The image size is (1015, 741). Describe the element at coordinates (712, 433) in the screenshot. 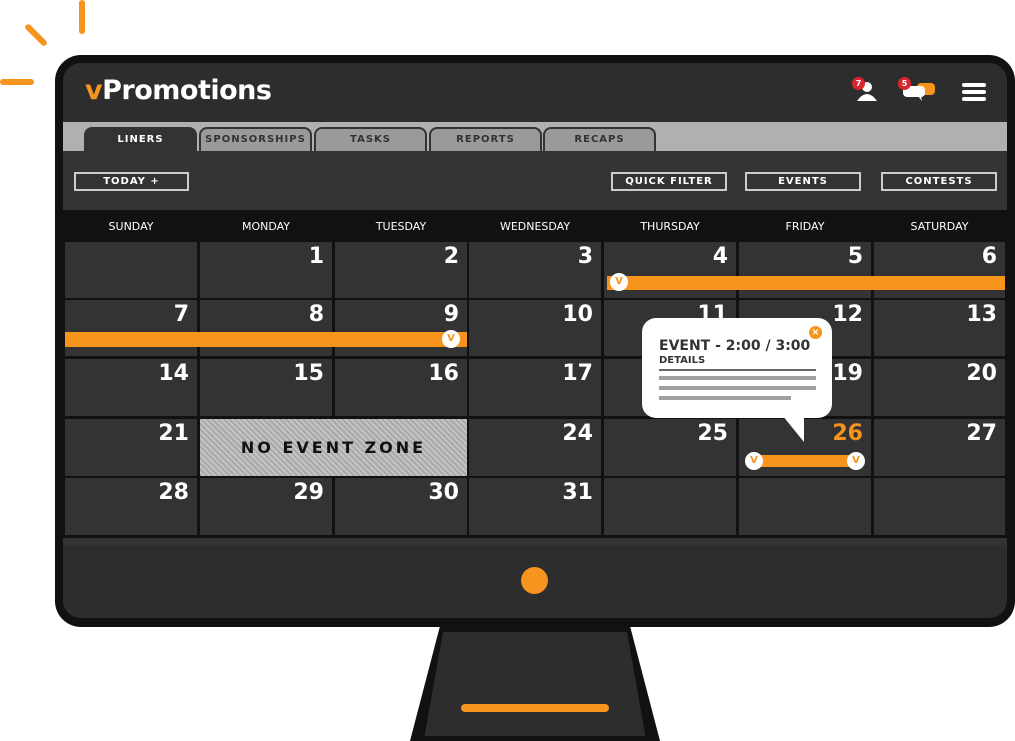

I see `day-number: 25` at that location.